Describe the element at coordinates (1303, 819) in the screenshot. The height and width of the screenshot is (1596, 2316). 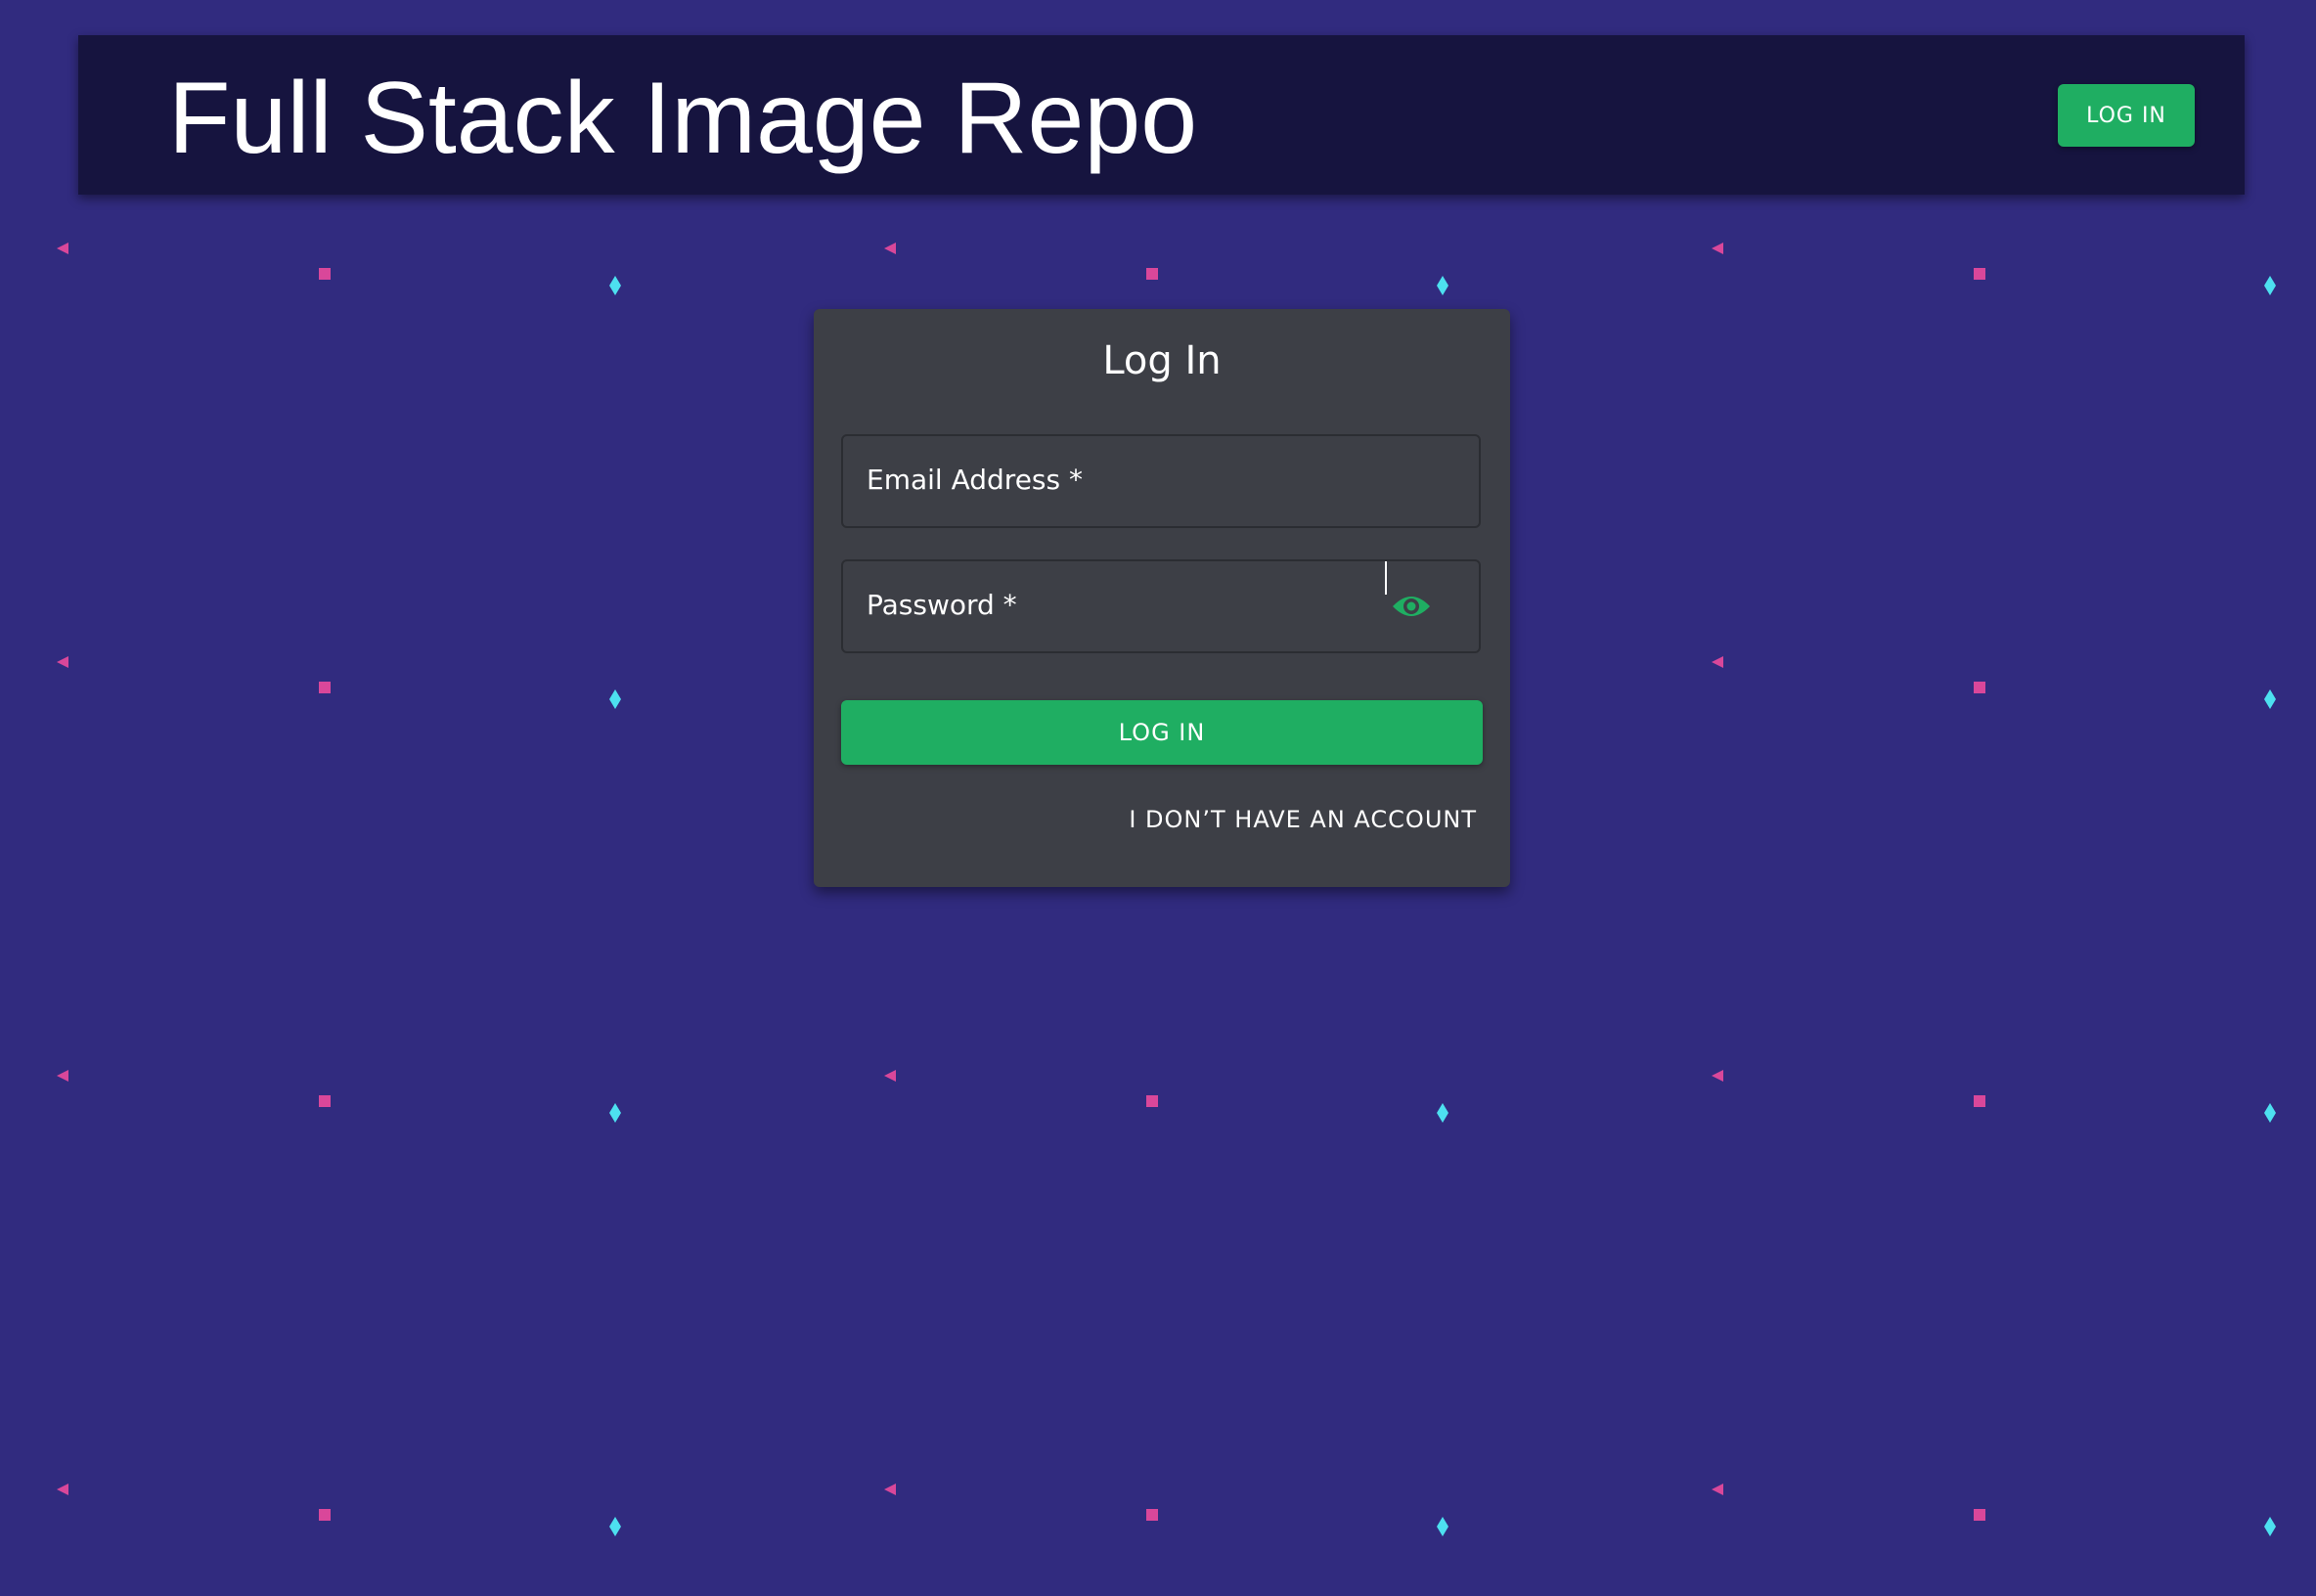
I see `no-account-link: I DON’T HAVE AN ACCOUNT` at that location.